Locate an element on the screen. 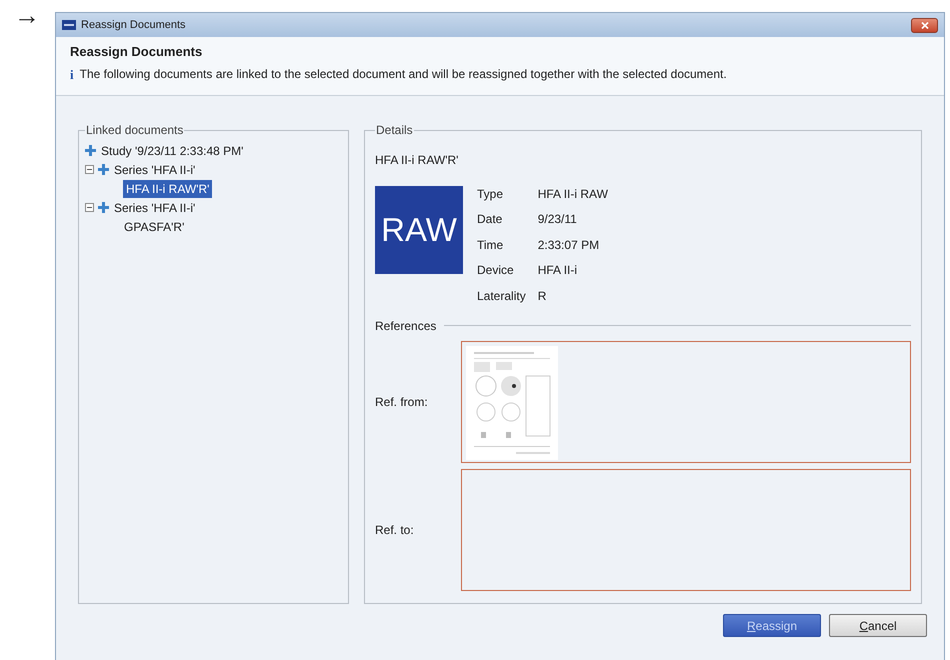 The image size is (950, 660). tree-item: GPASFA'R' is located at coordinates (154, 227).